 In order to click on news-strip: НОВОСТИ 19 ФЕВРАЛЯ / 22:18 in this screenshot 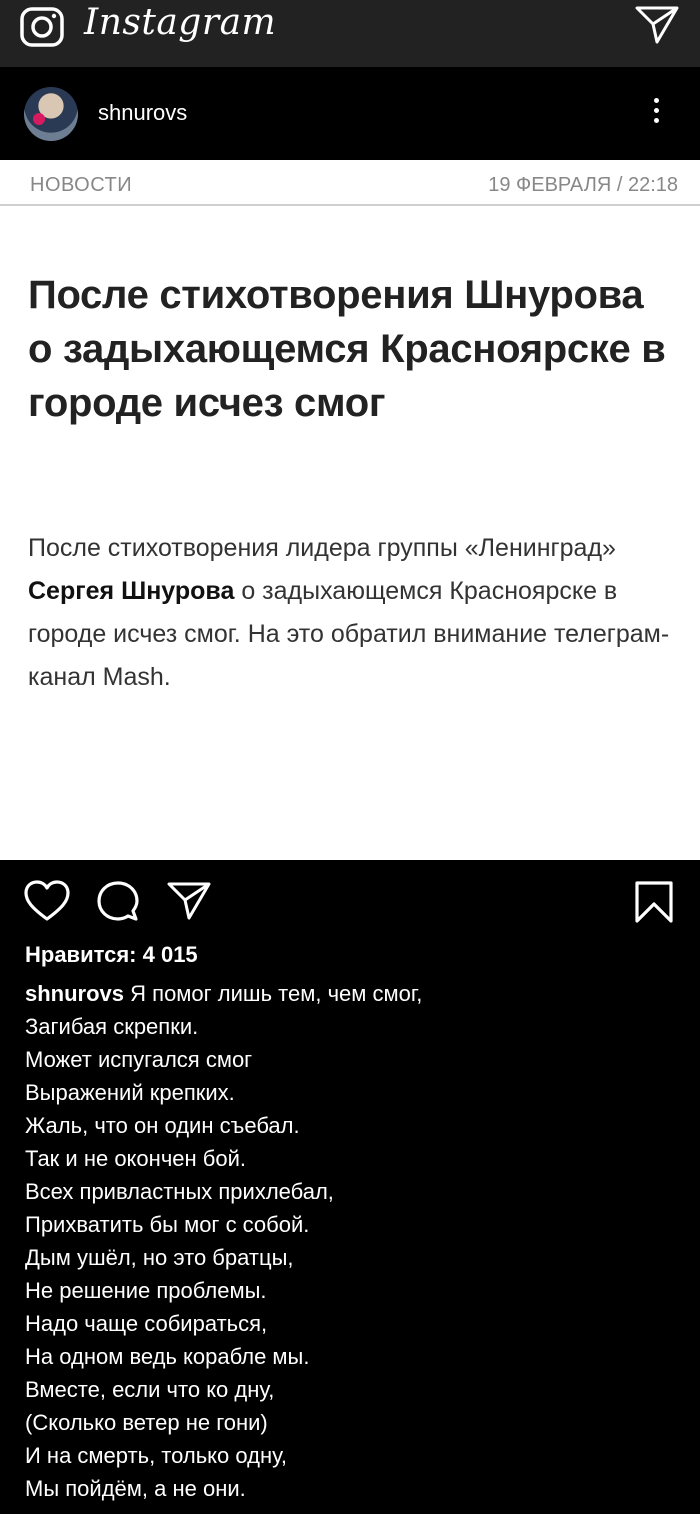, I will do `click(350, 184)`.